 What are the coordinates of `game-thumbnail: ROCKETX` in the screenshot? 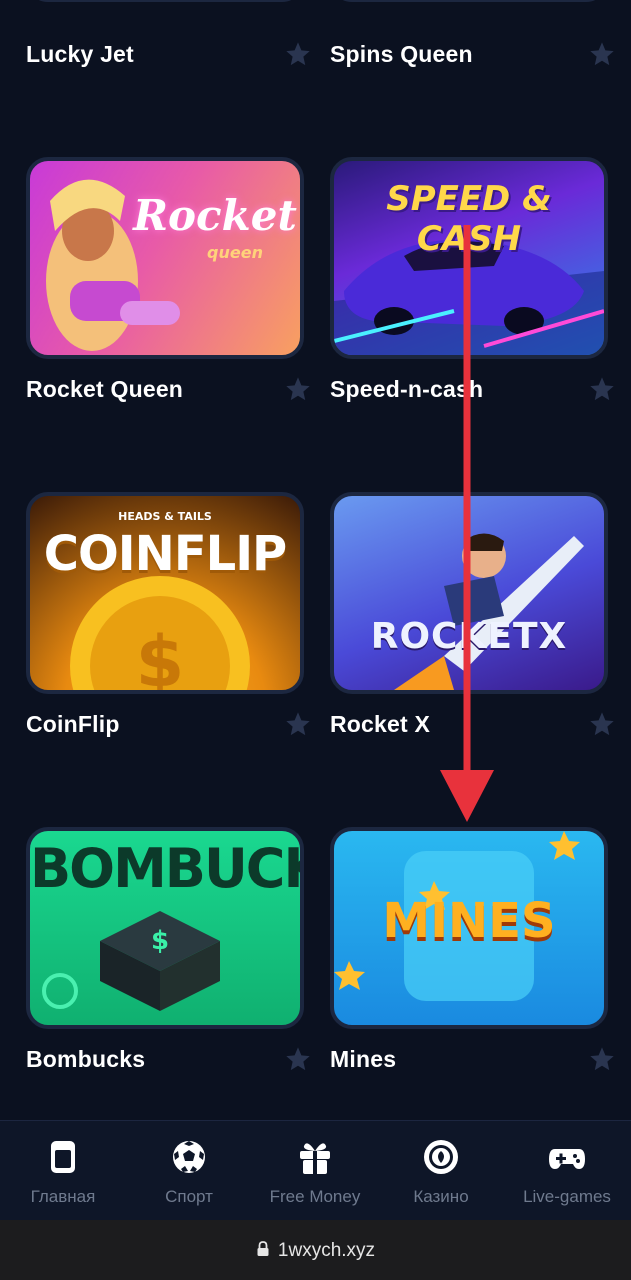 It's located at (469, 593).